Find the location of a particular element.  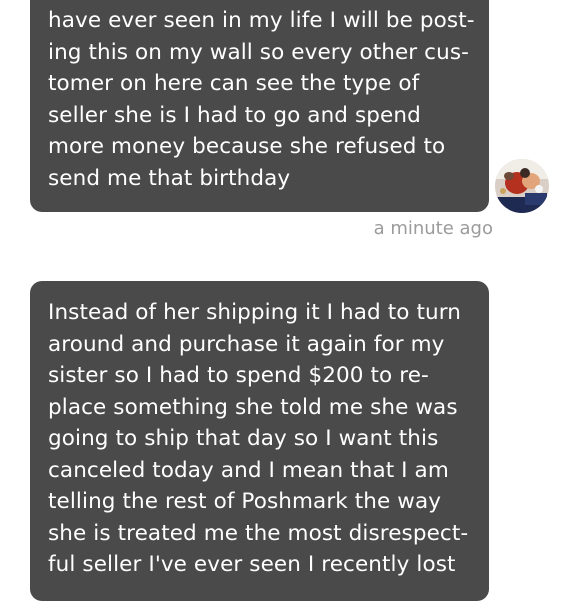

message-line: tomer on here can see the type of is located at coordinates (234, 83).